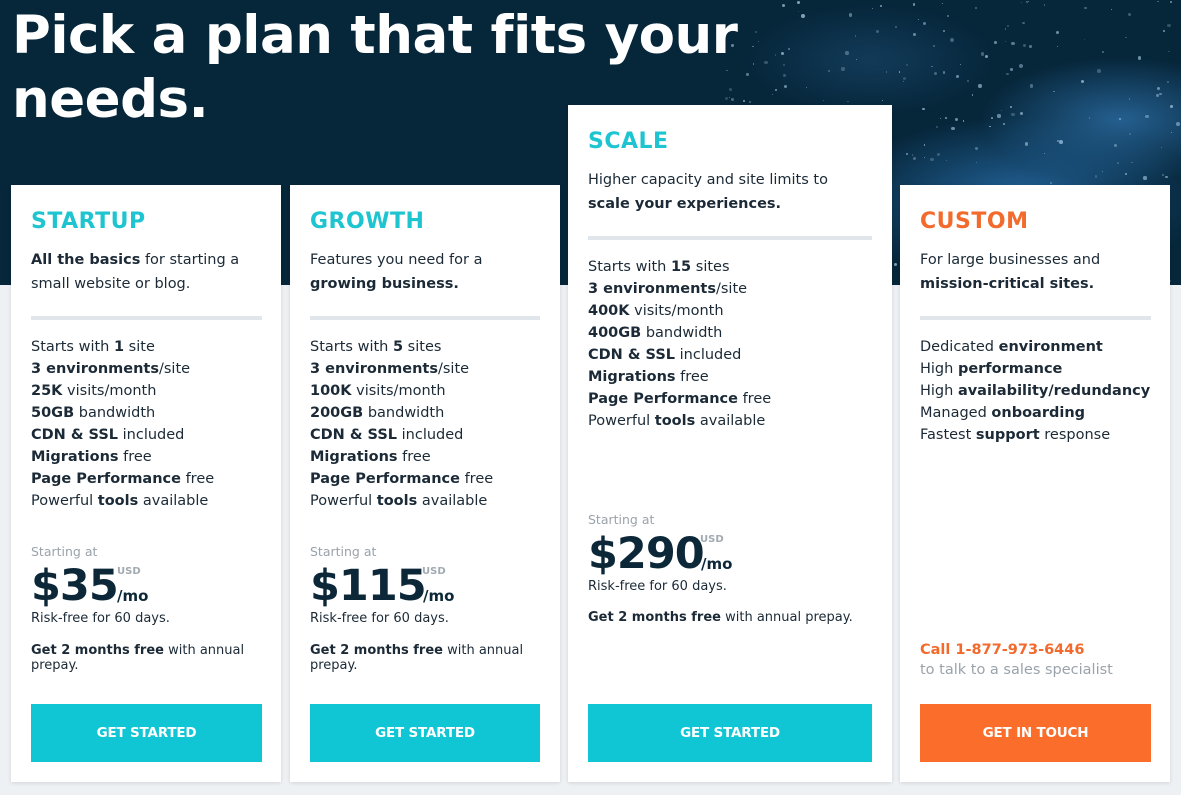 This screenshot has width=1181, height=795. I want to click on promo-text: Get 2 months free with annual prepay., so click(422, 658).